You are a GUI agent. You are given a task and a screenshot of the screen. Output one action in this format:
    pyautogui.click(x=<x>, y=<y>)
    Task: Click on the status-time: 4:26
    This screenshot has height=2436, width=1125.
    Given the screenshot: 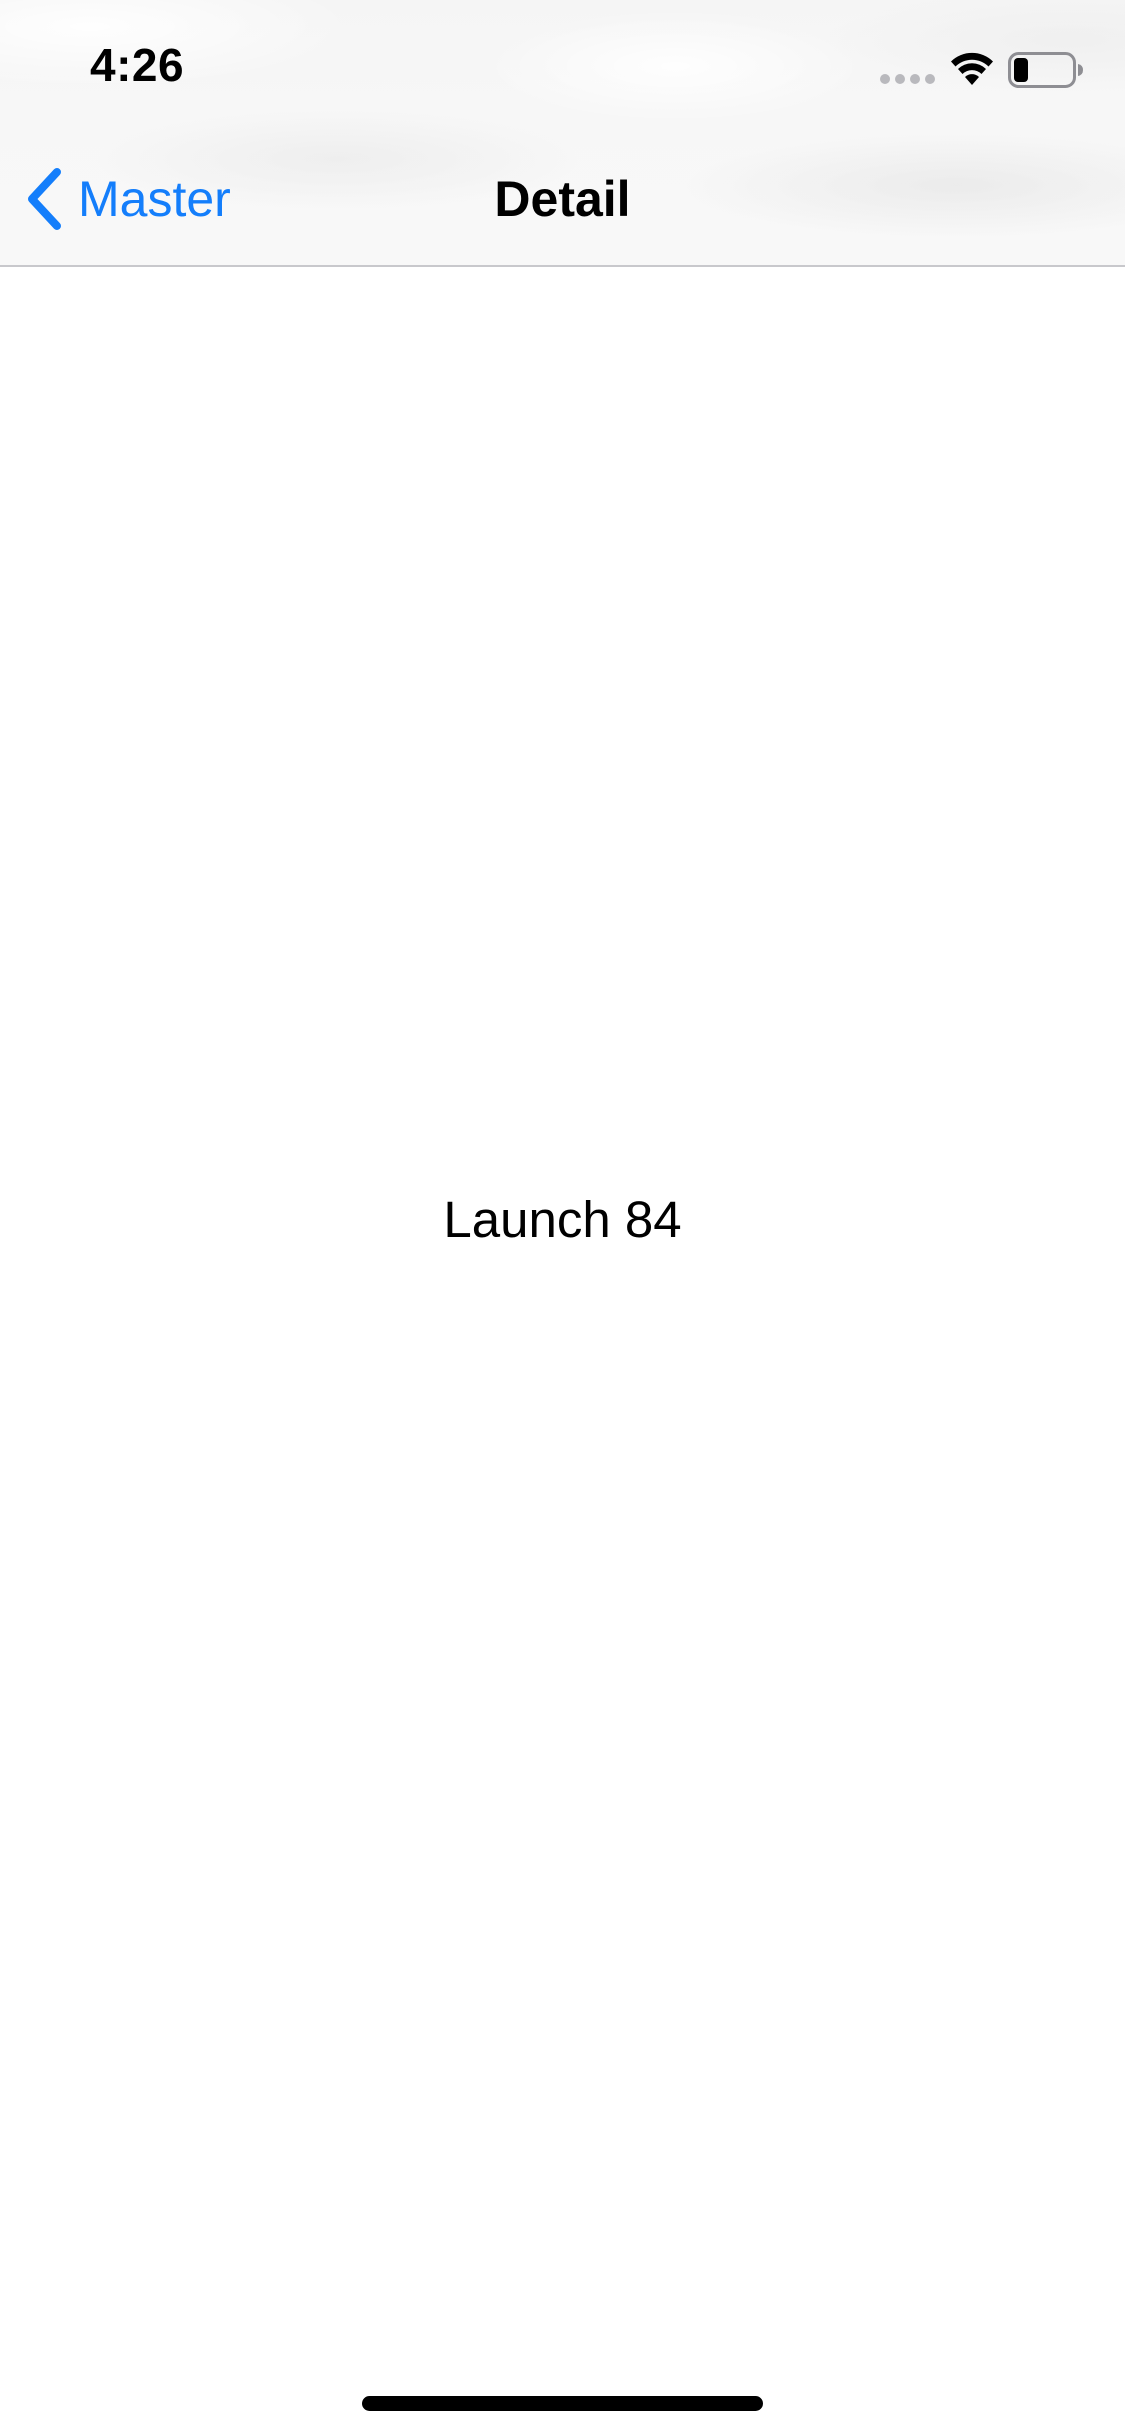 What is the action you would take?
    pyautogui.click(x=137, y=65)
    